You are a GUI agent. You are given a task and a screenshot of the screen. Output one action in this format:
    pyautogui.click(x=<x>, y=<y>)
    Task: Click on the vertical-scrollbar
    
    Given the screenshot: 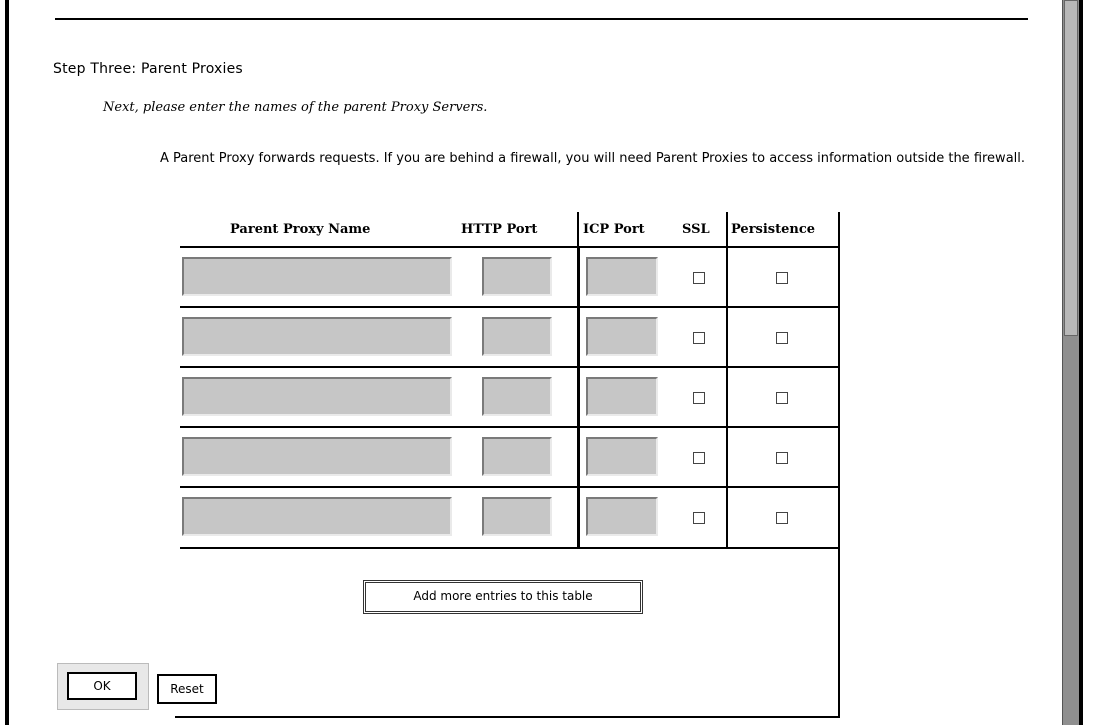 What is the action you would take?
    pyautogui.click(x=1071, y=362)
    